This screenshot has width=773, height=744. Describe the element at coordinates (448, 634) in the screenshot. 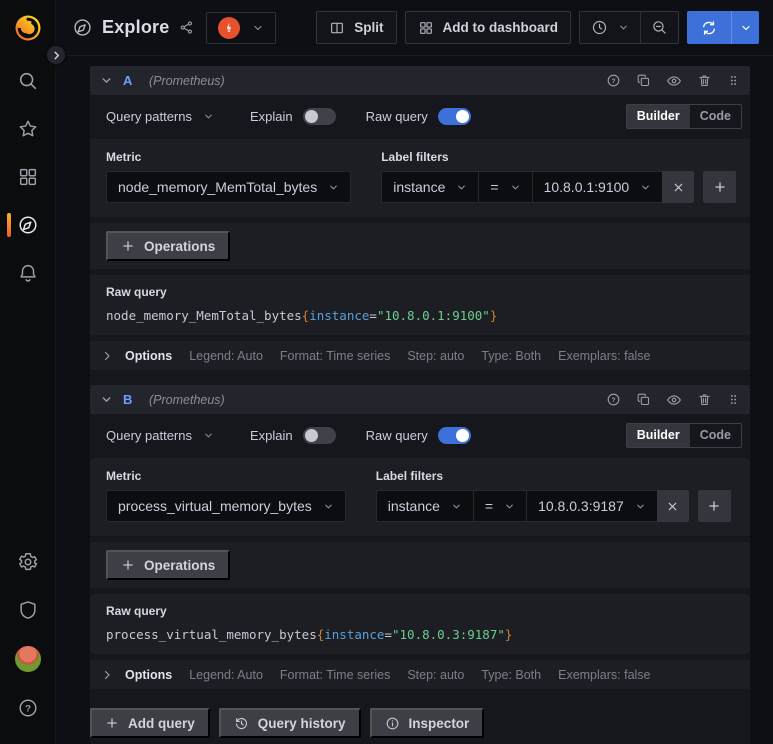

I see `promql-string-value: "10.8.0.3:9187"` at that location.